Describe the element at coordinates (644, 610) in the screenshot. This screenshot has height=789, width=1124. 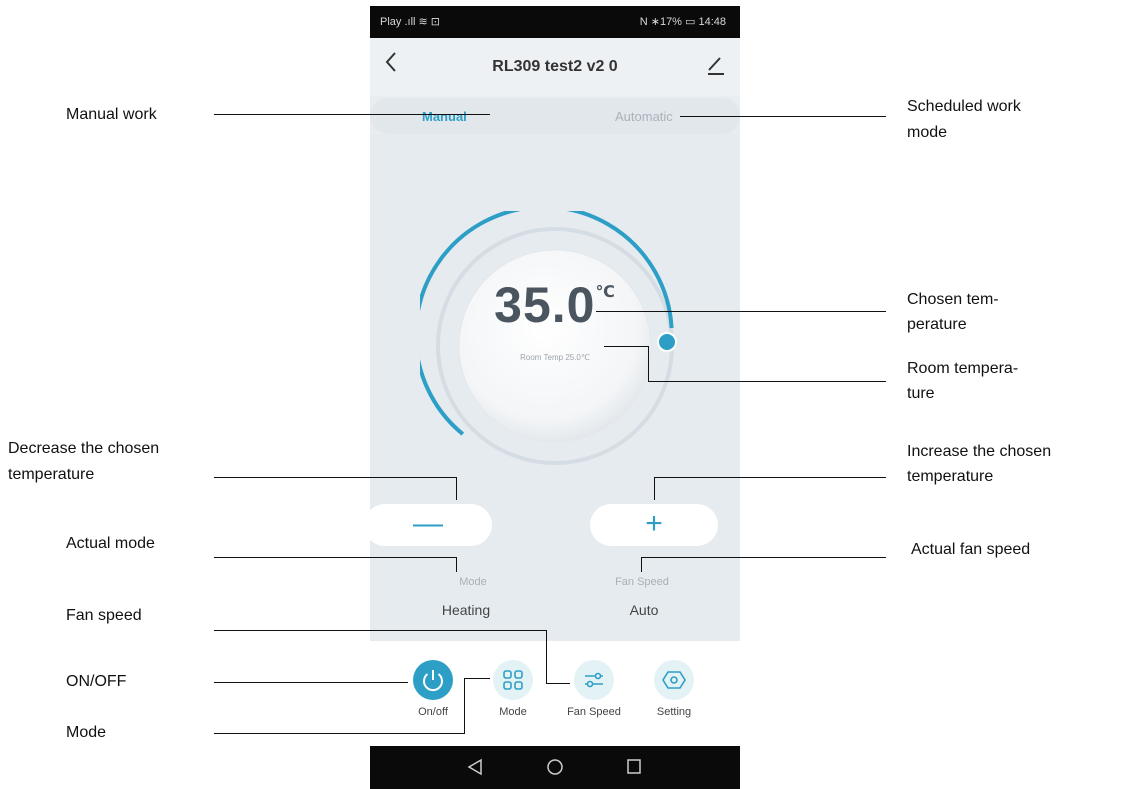
I see `fan-speed-value: Auto` at that location.